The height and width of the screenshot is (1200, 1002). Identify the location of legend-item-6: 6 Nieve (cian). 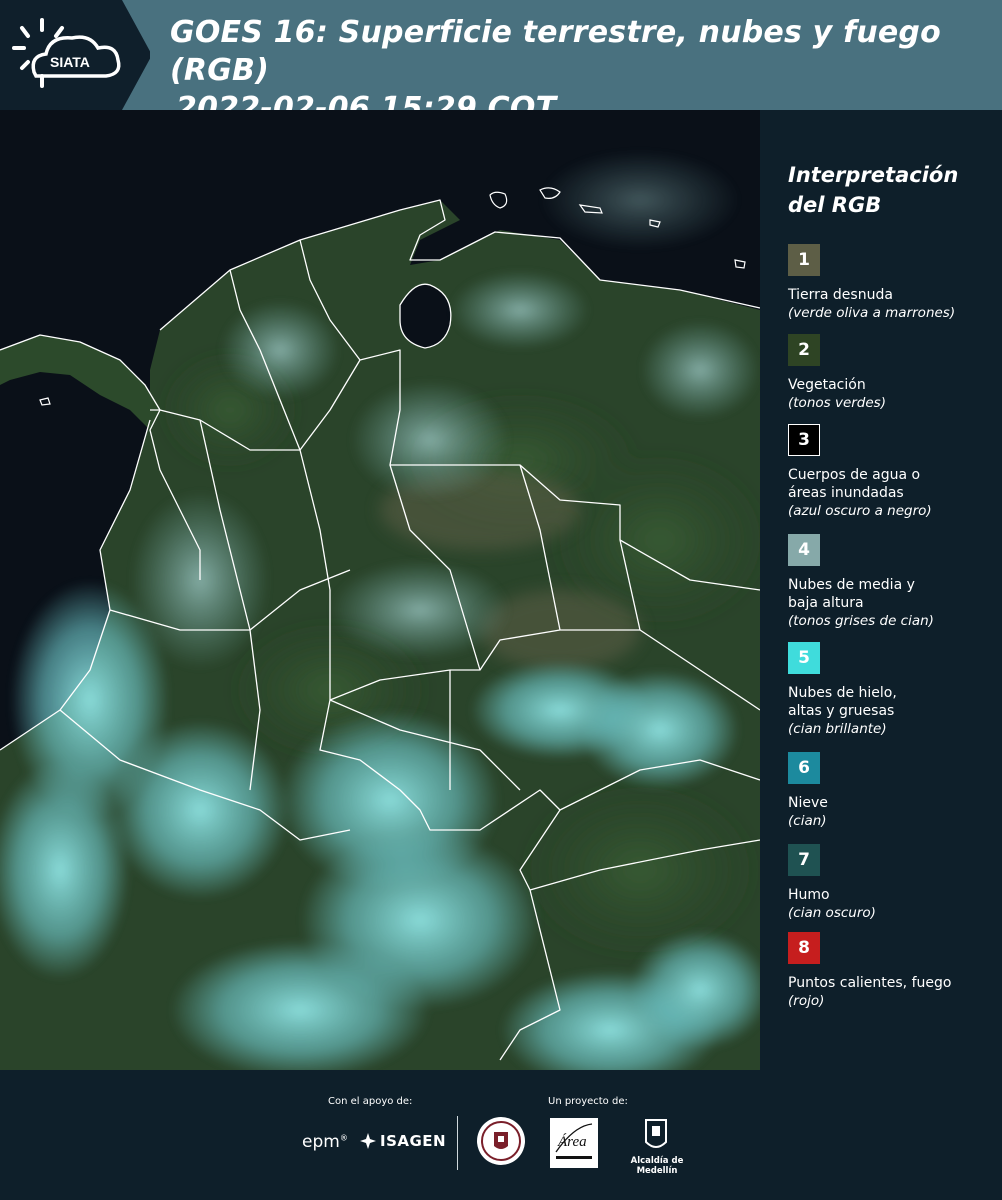
(893, 791).